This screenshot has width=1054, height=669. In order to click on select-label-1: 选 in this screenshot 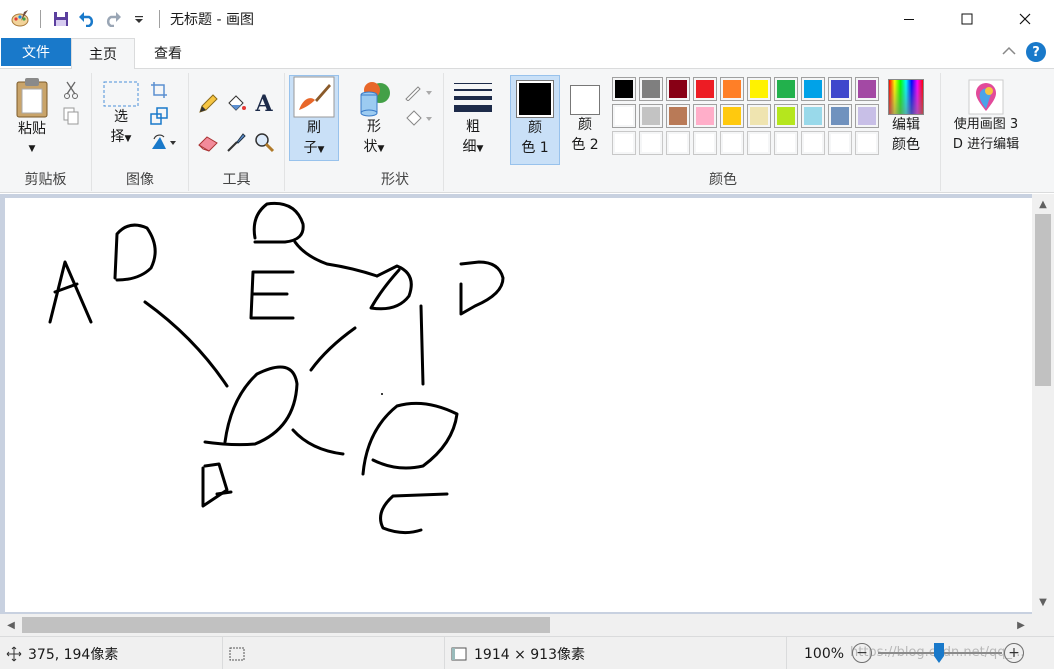, I will do `click(121, 117)`.